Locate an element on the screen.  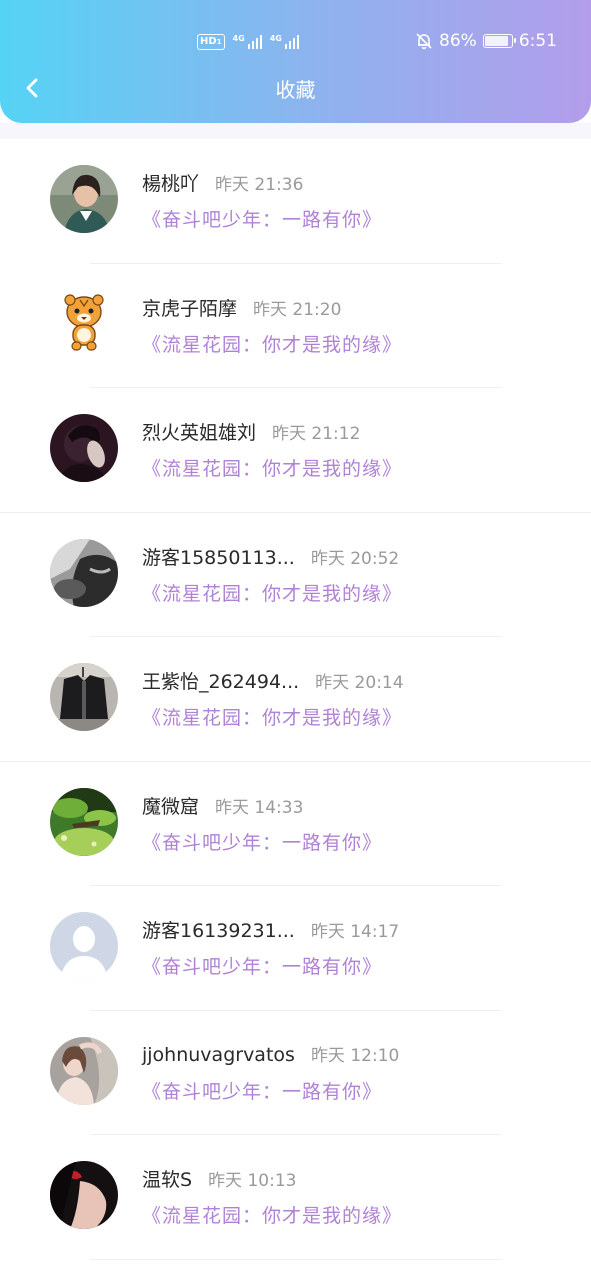
photo-gray-icon is located at coordinates (84, 572).